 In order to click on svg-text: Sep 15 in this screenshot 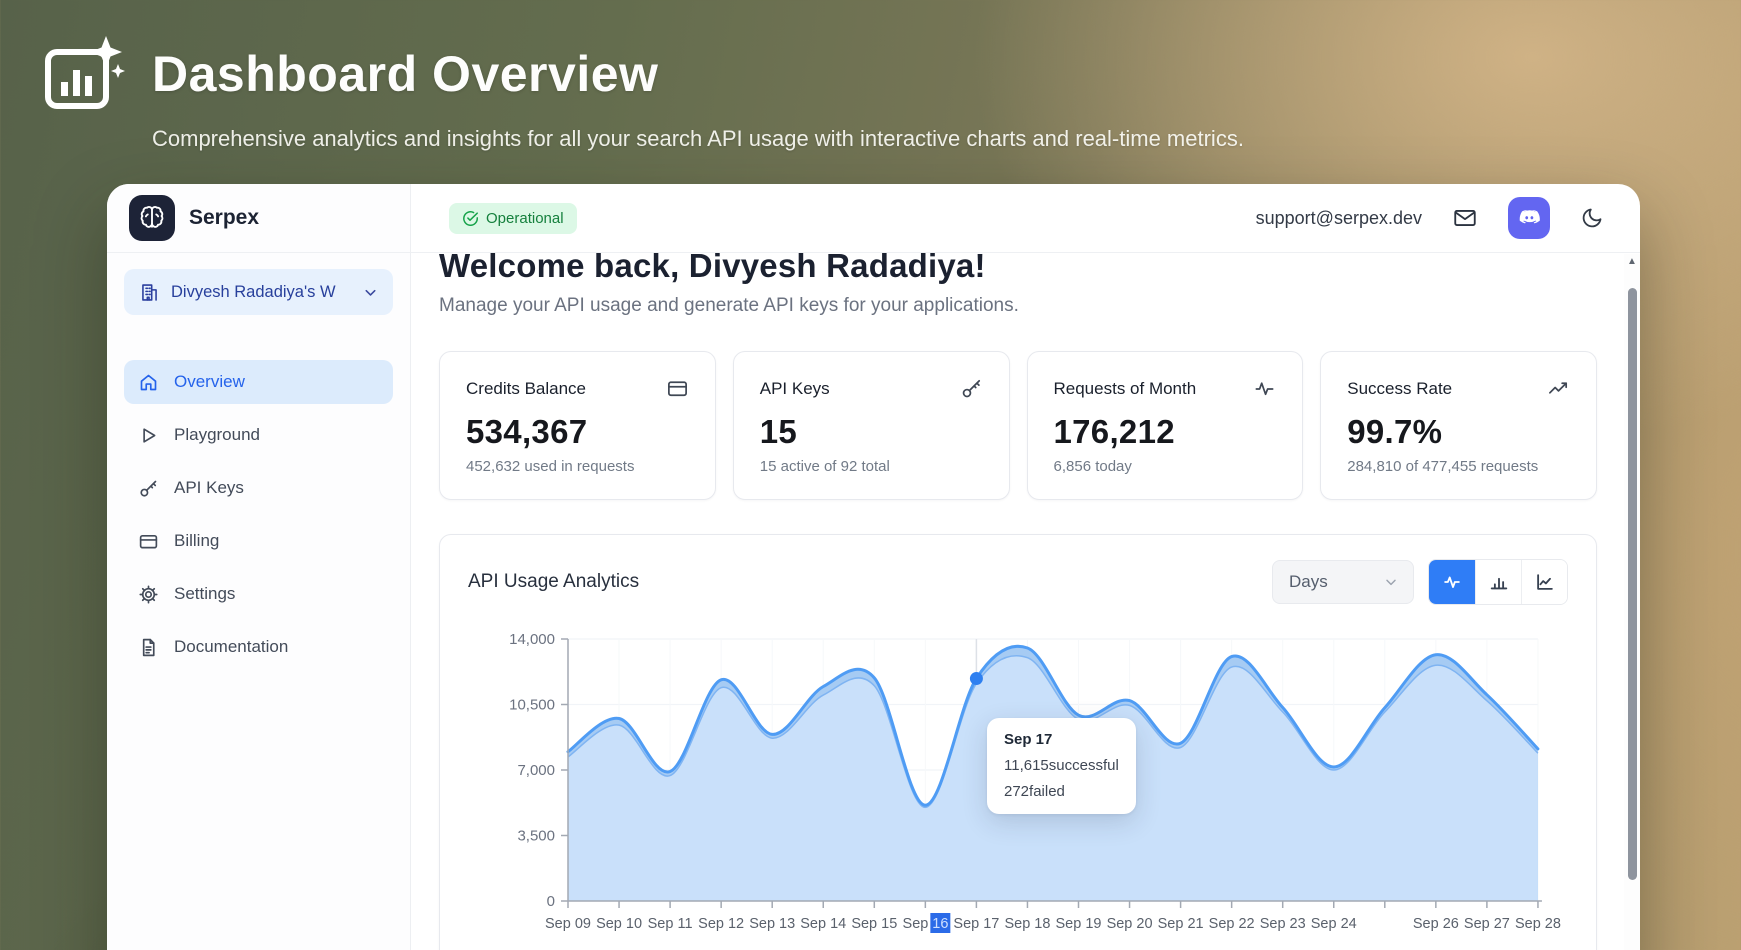, I will do `click(874, 924)`.